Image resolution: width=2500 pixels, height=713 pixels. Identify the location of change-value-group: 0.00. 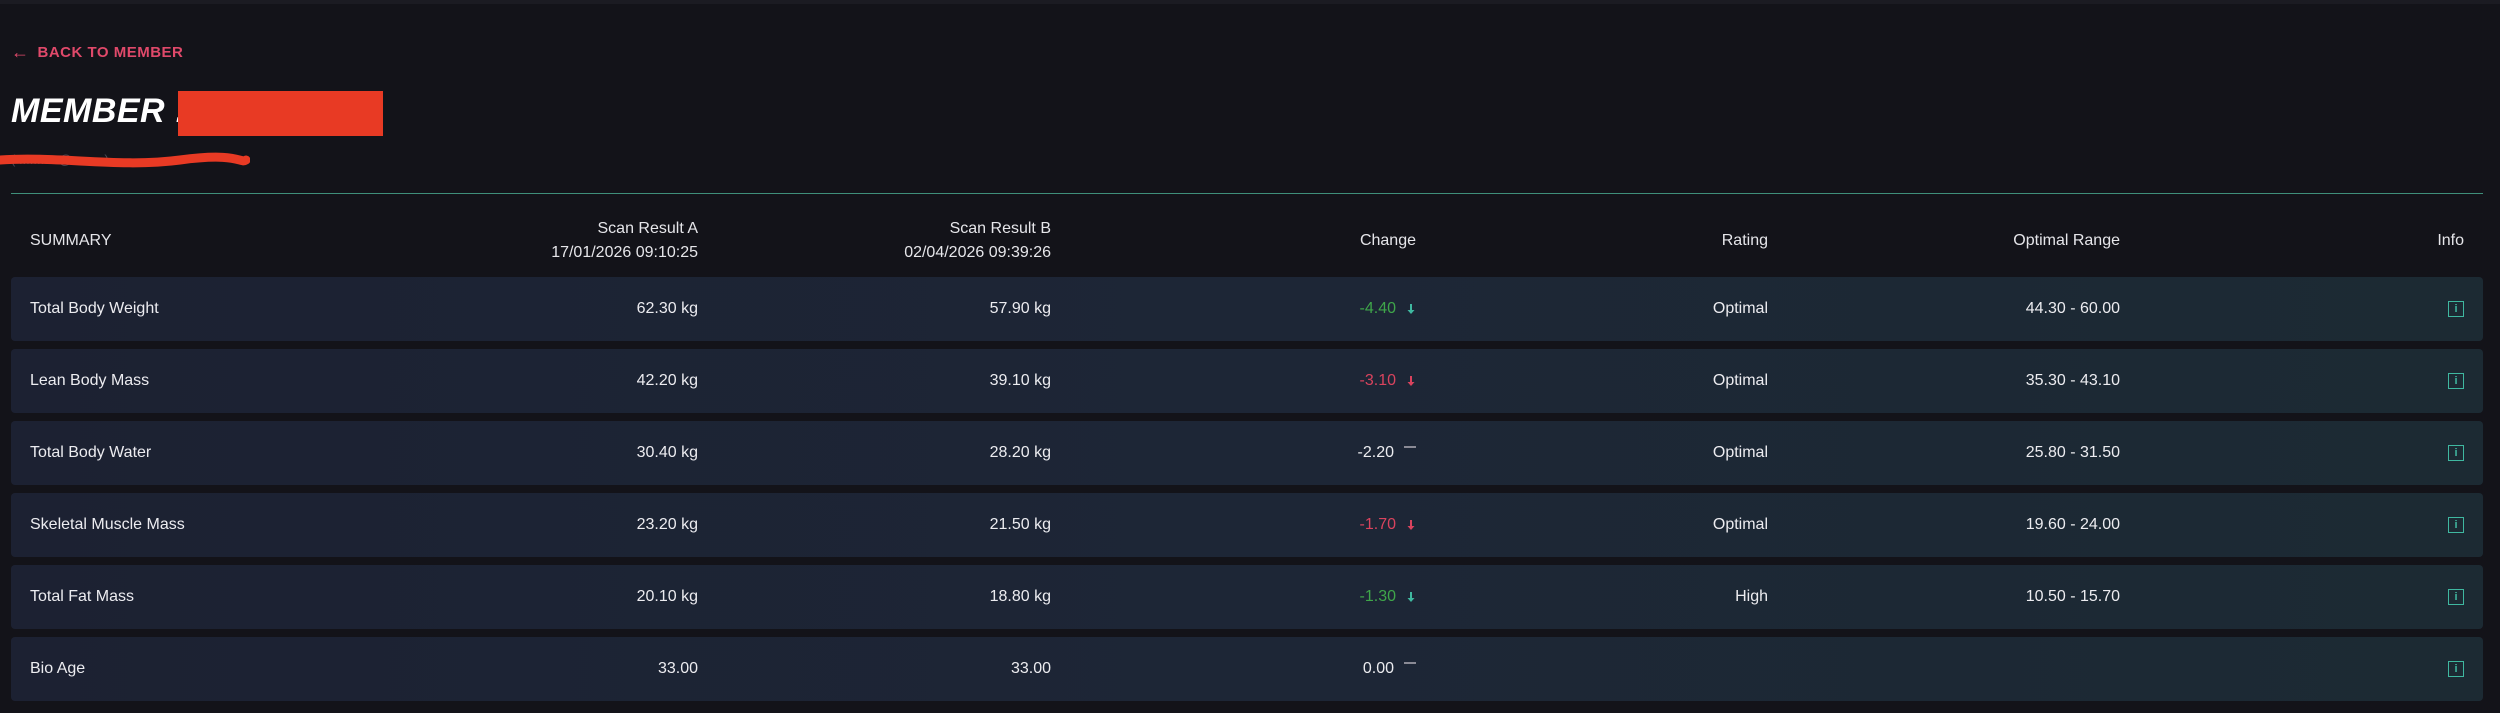
(1389, 669).